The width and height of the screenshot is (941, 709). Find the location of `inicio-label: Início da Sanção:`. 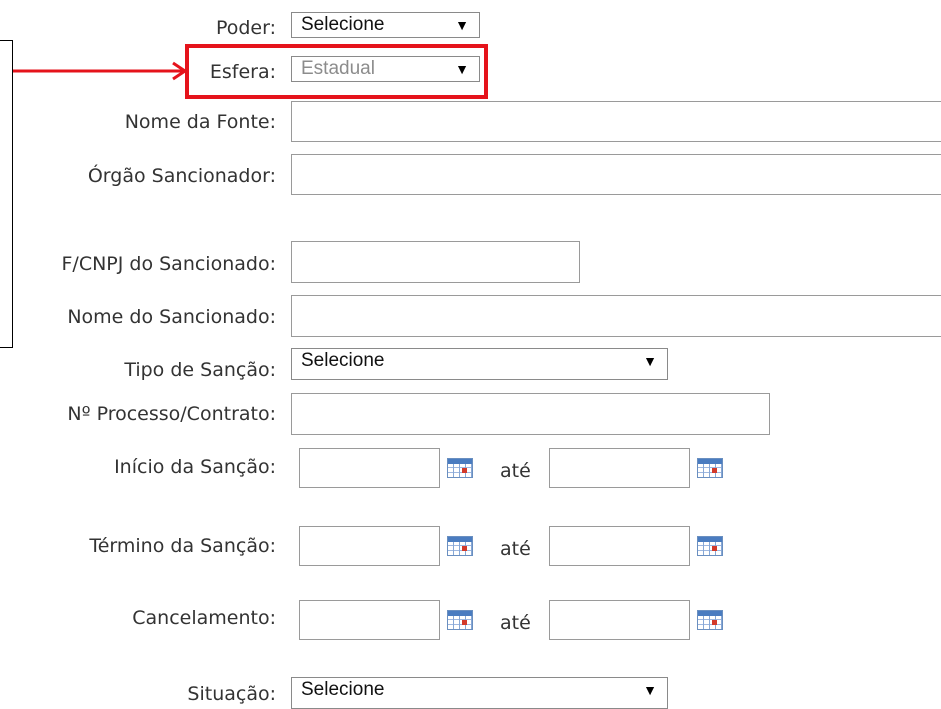

inicio-label: Início da Sanção: is located at coordinates (195, 467).